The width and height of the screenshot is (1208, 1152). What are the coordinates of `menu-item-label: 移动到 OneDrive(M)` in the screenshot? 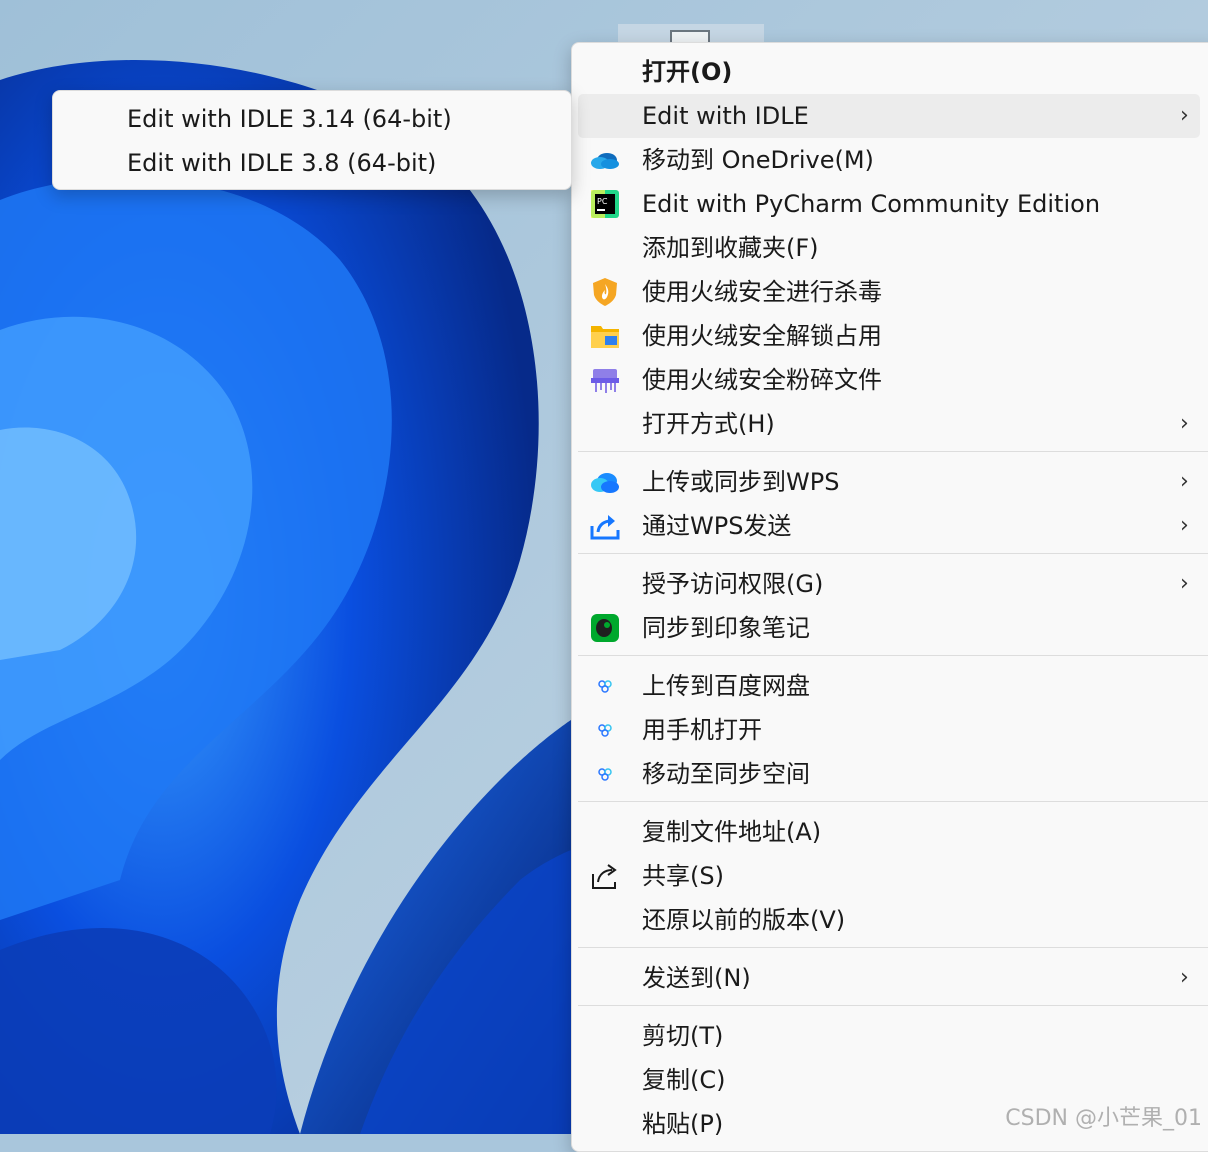 It's located at (758, 160).